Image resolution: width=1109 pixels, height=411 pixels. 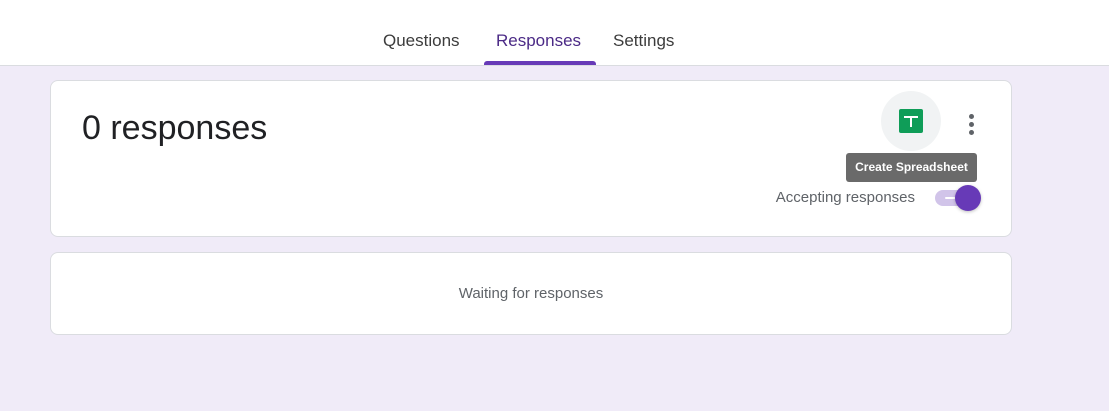 I want to click on waiting-message: Waiting for responses, so click(x=531, y=293).